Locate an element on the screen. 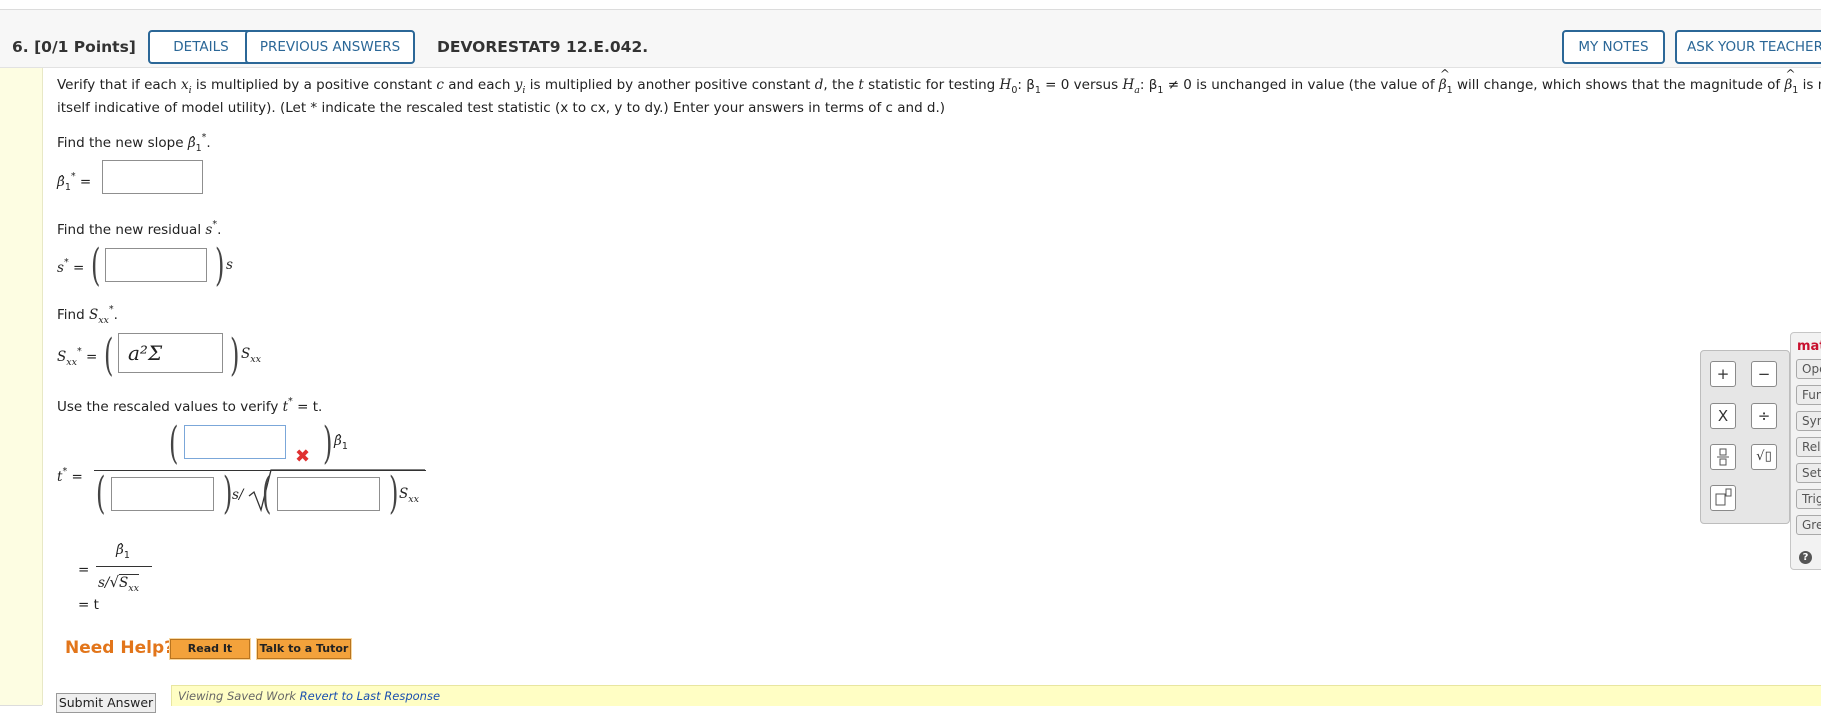  category-functions: Fun is located at coordinates (1808, 395).